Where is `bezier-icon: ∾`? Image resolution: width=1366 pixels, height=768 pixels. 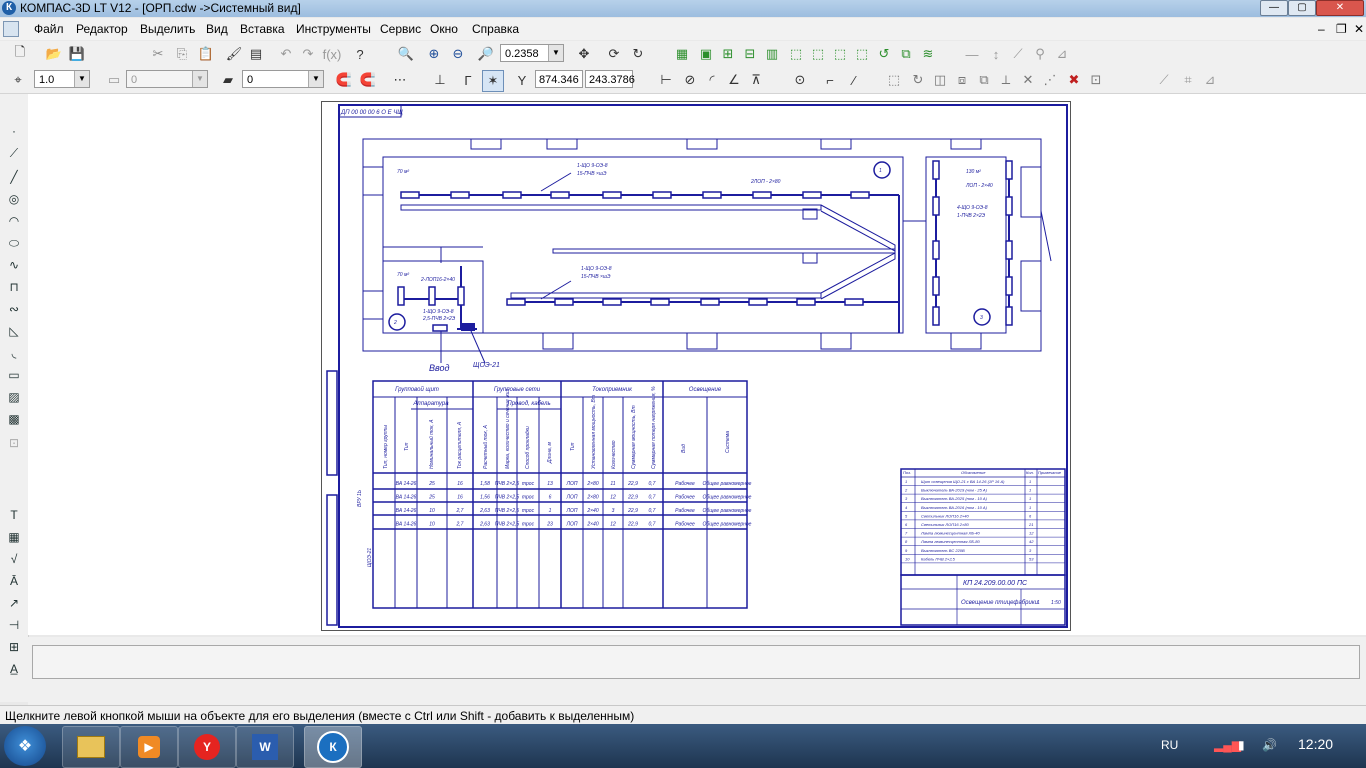
bezier-icon: ∾ is located at coordinates (14, 309).